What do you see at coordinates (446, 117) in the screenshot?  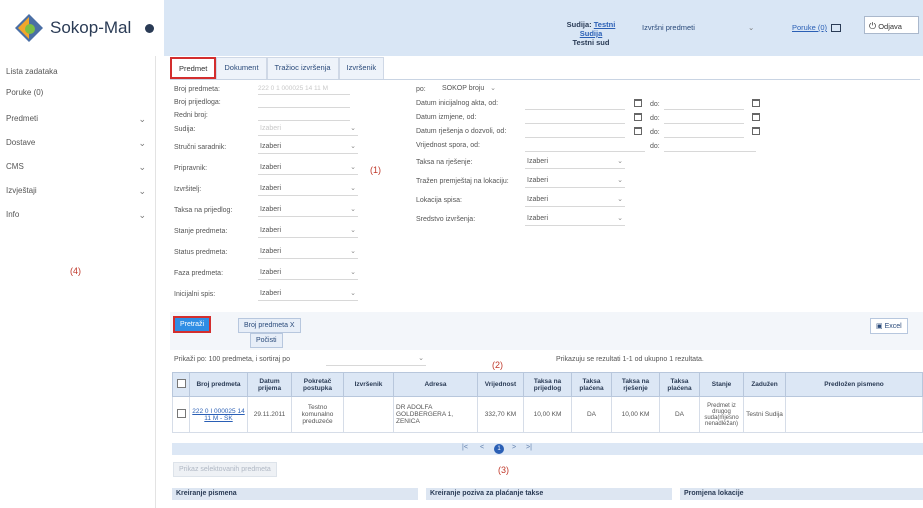 I see `change-date-label: Datum izmjene, od:` at bounding box center [446, 117].